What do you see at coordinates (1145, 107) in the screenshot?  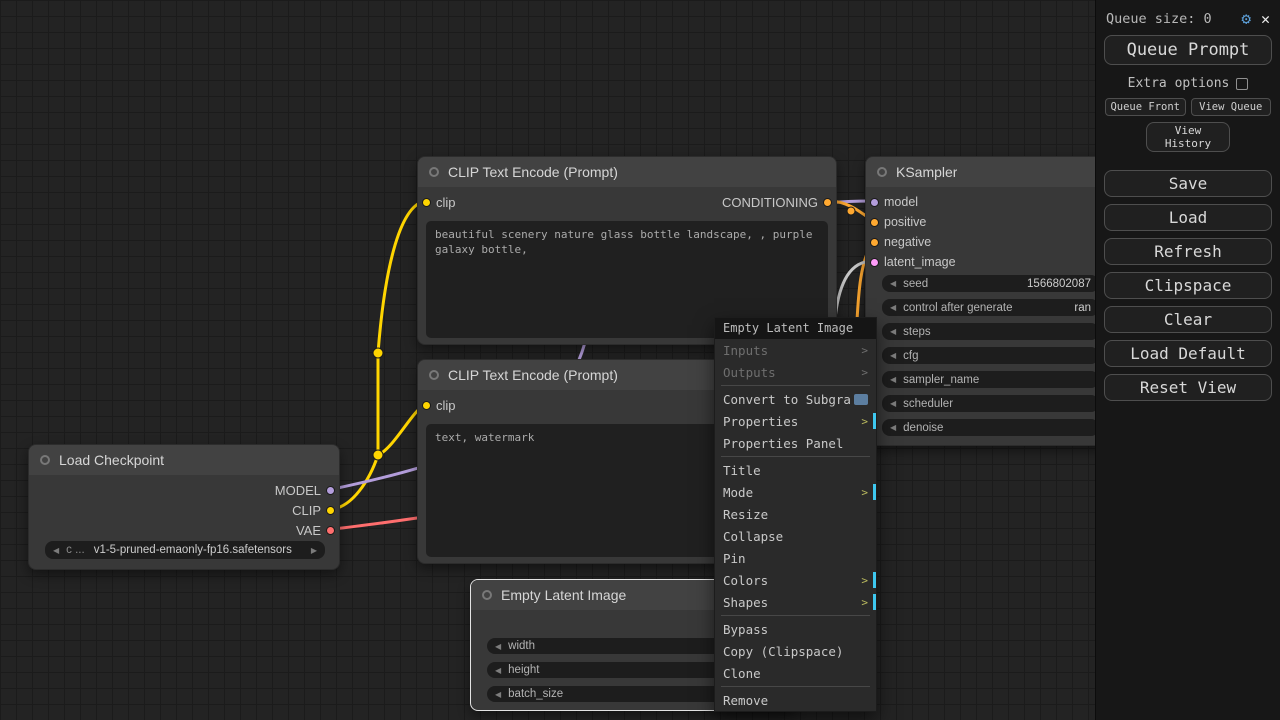 I see `queue-front-button: Queue Front` at bounding box center [1145, 107].